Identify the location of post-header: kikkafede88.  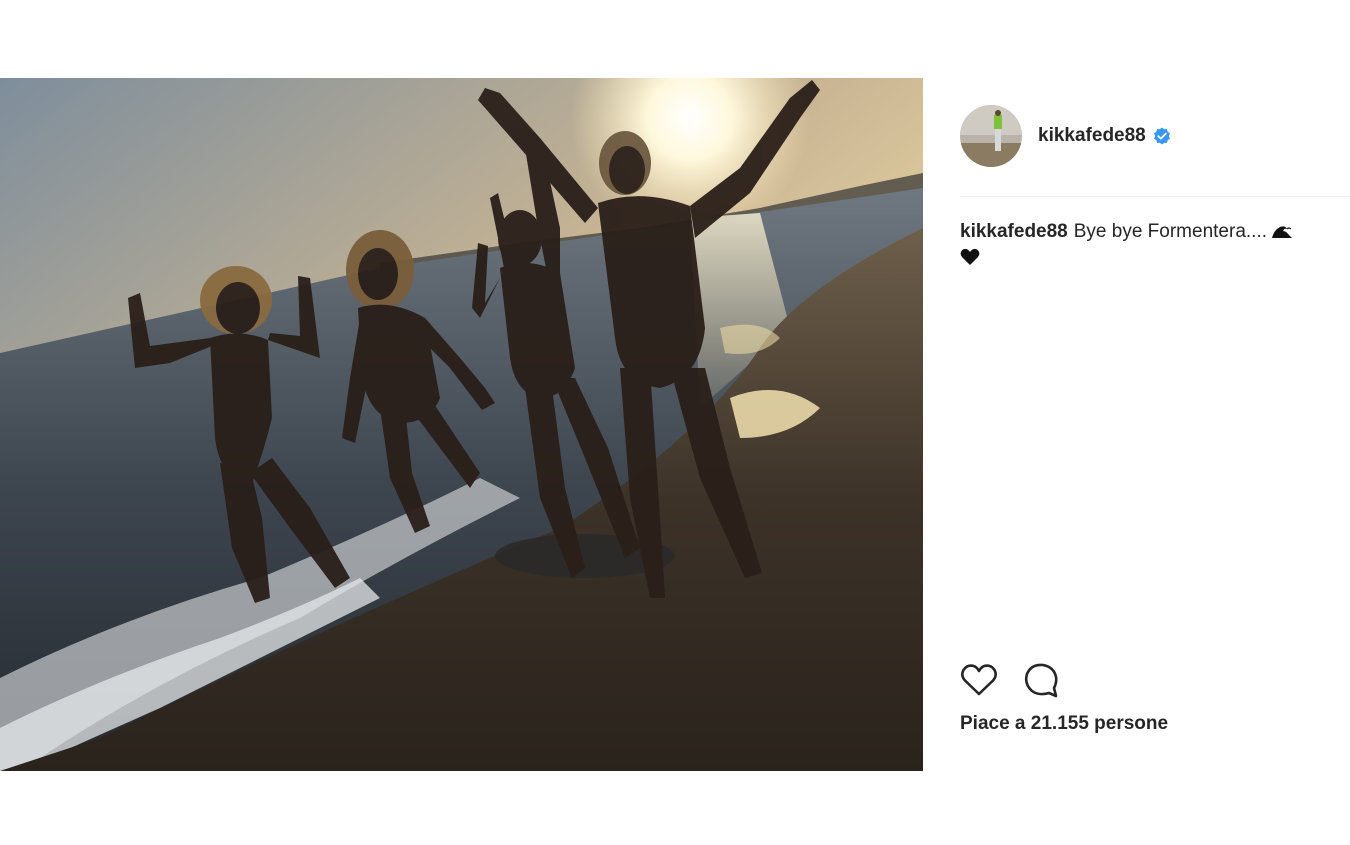
(1155, 136).